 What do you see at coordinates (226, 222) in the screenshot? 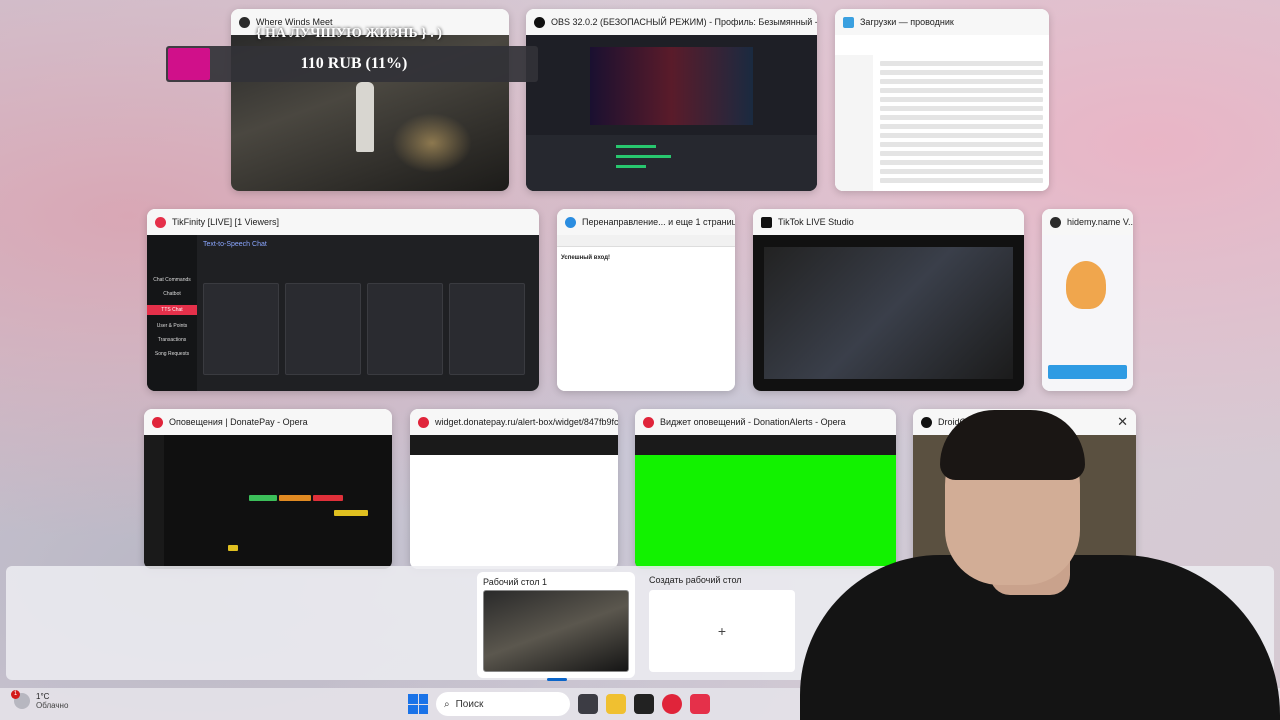
I see `window-title: TikFinity [LIVE] [1 Viewers]` at bounding box center [226, 222].